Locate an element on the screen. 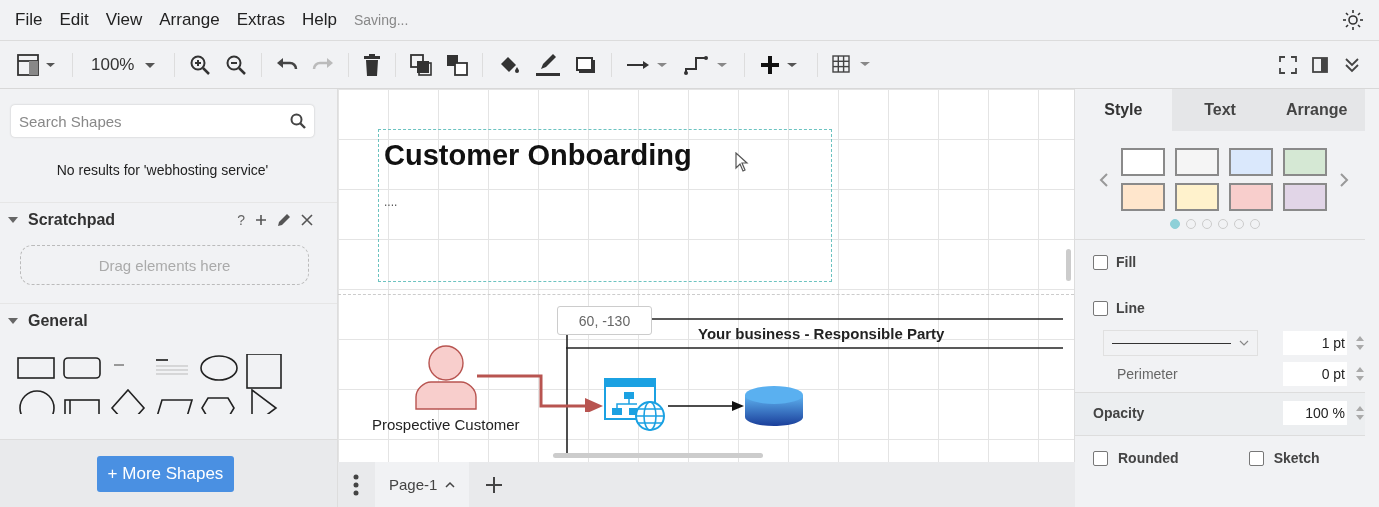 The height and width of the screenshot is (507, 1379). section-title: General is located at coordinates (58, 321).